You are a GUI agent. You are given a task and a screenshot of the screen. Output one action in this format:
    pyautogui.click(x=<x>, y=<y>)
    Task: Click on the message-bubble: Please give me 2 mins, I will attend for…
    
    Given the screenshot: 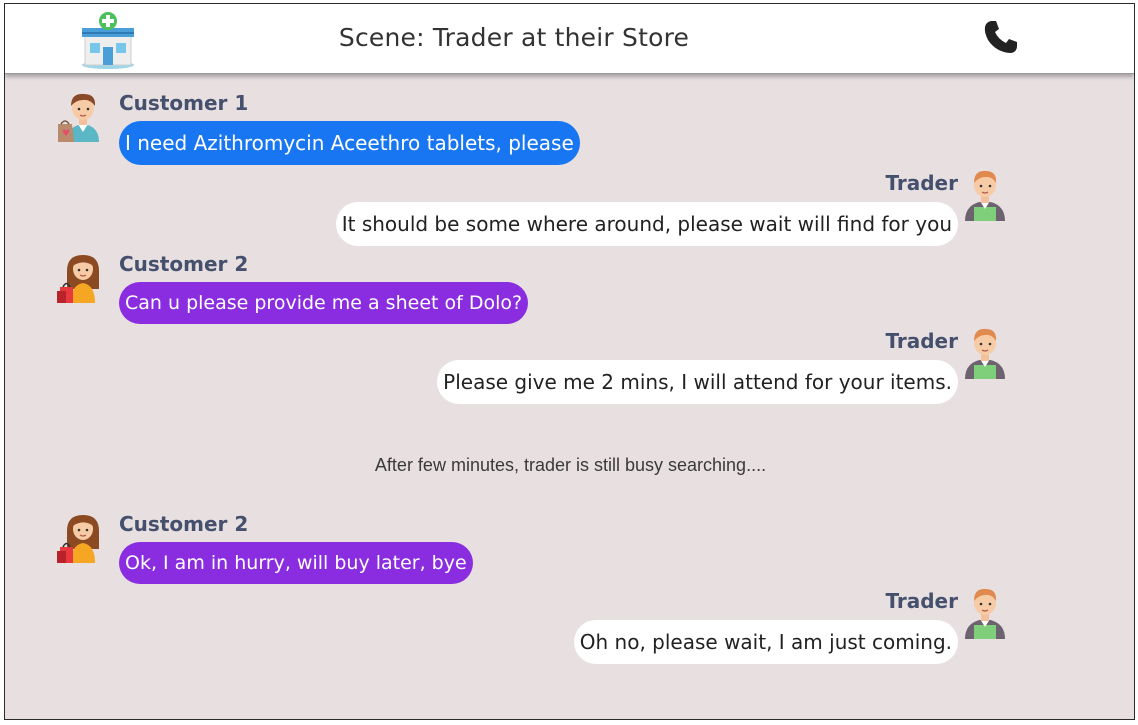 What is the action you would take?
    pyautogui.click(x=697, y=382)
    